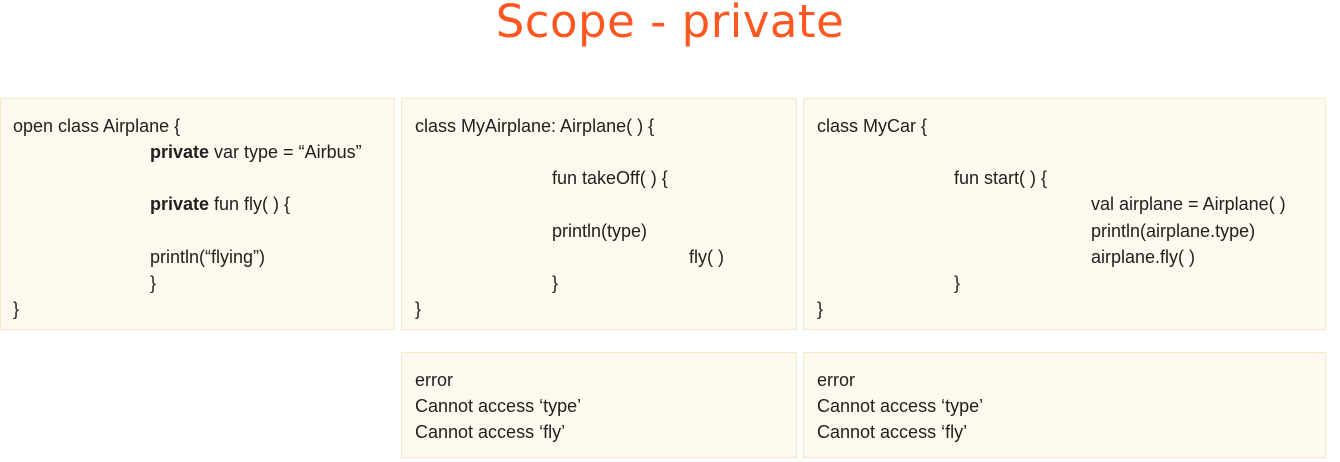 This screenshot has width=1340, height=462. Describe the element at coordinates (610, 178) in the screenshot. I see `code-line: fun takeOff( ) {` at that location.